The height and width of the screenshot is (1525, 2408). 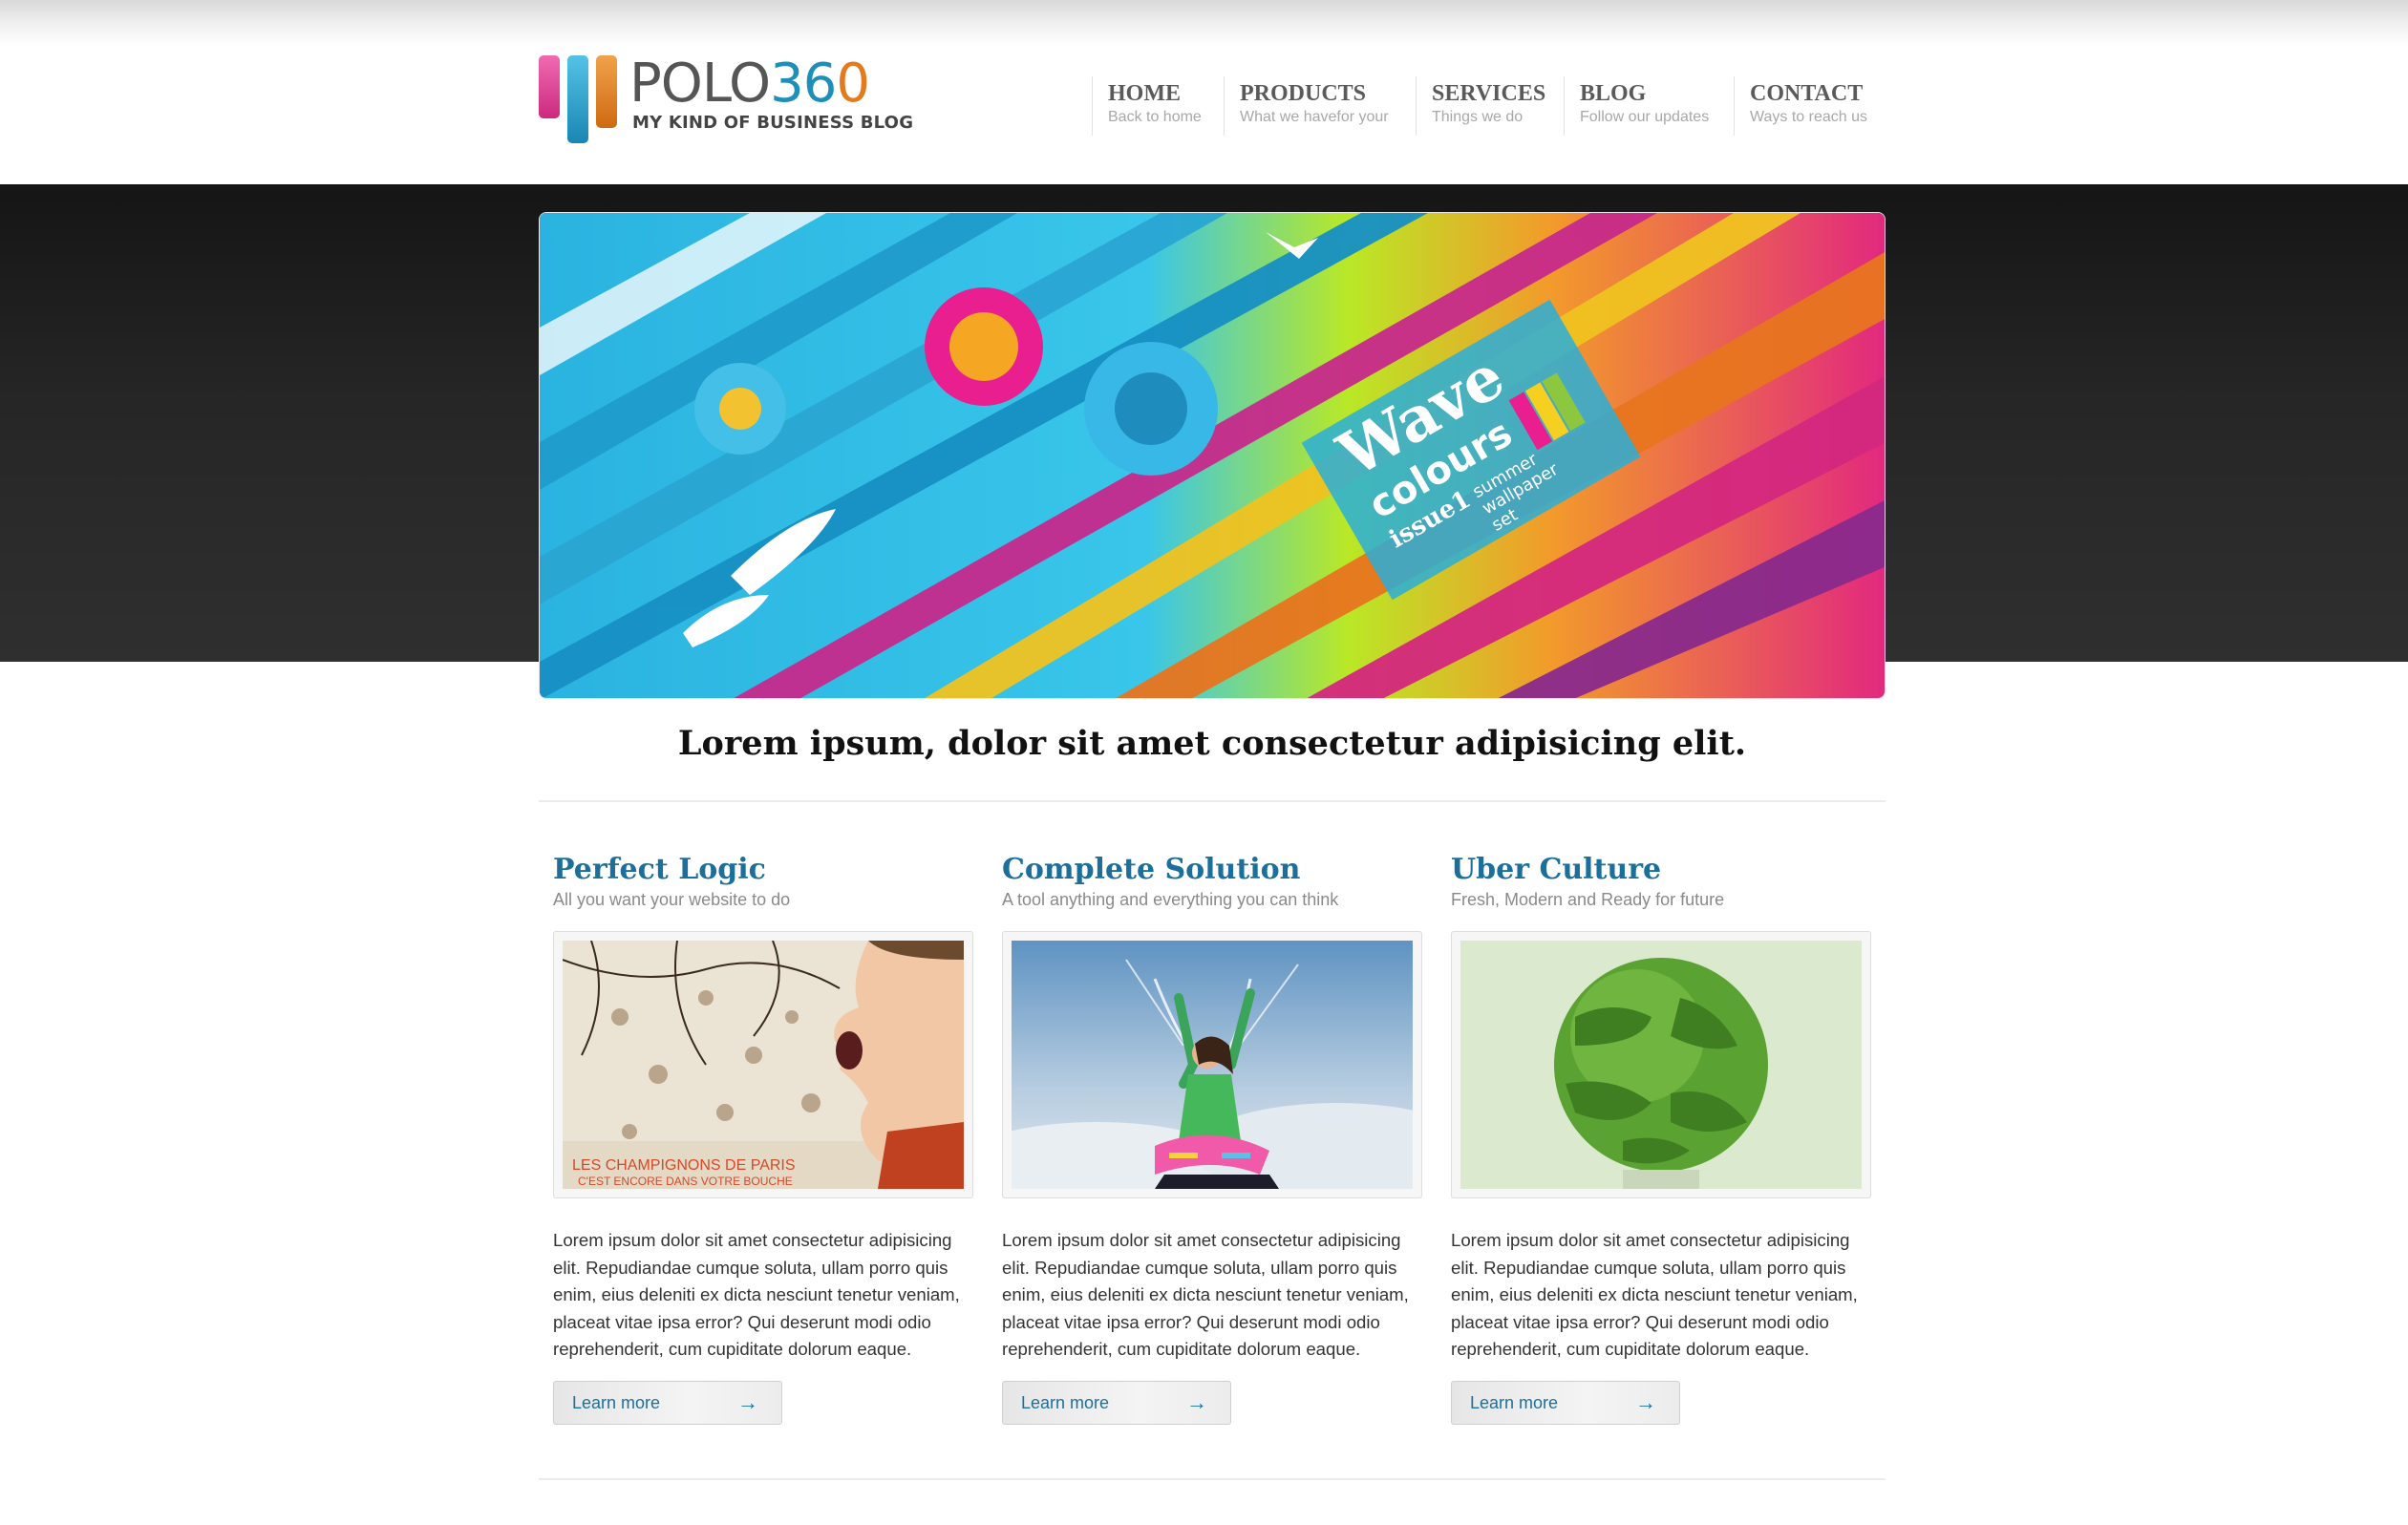 I want to click on nav-sublabel: Back to home, so click(x=1155, y=117).